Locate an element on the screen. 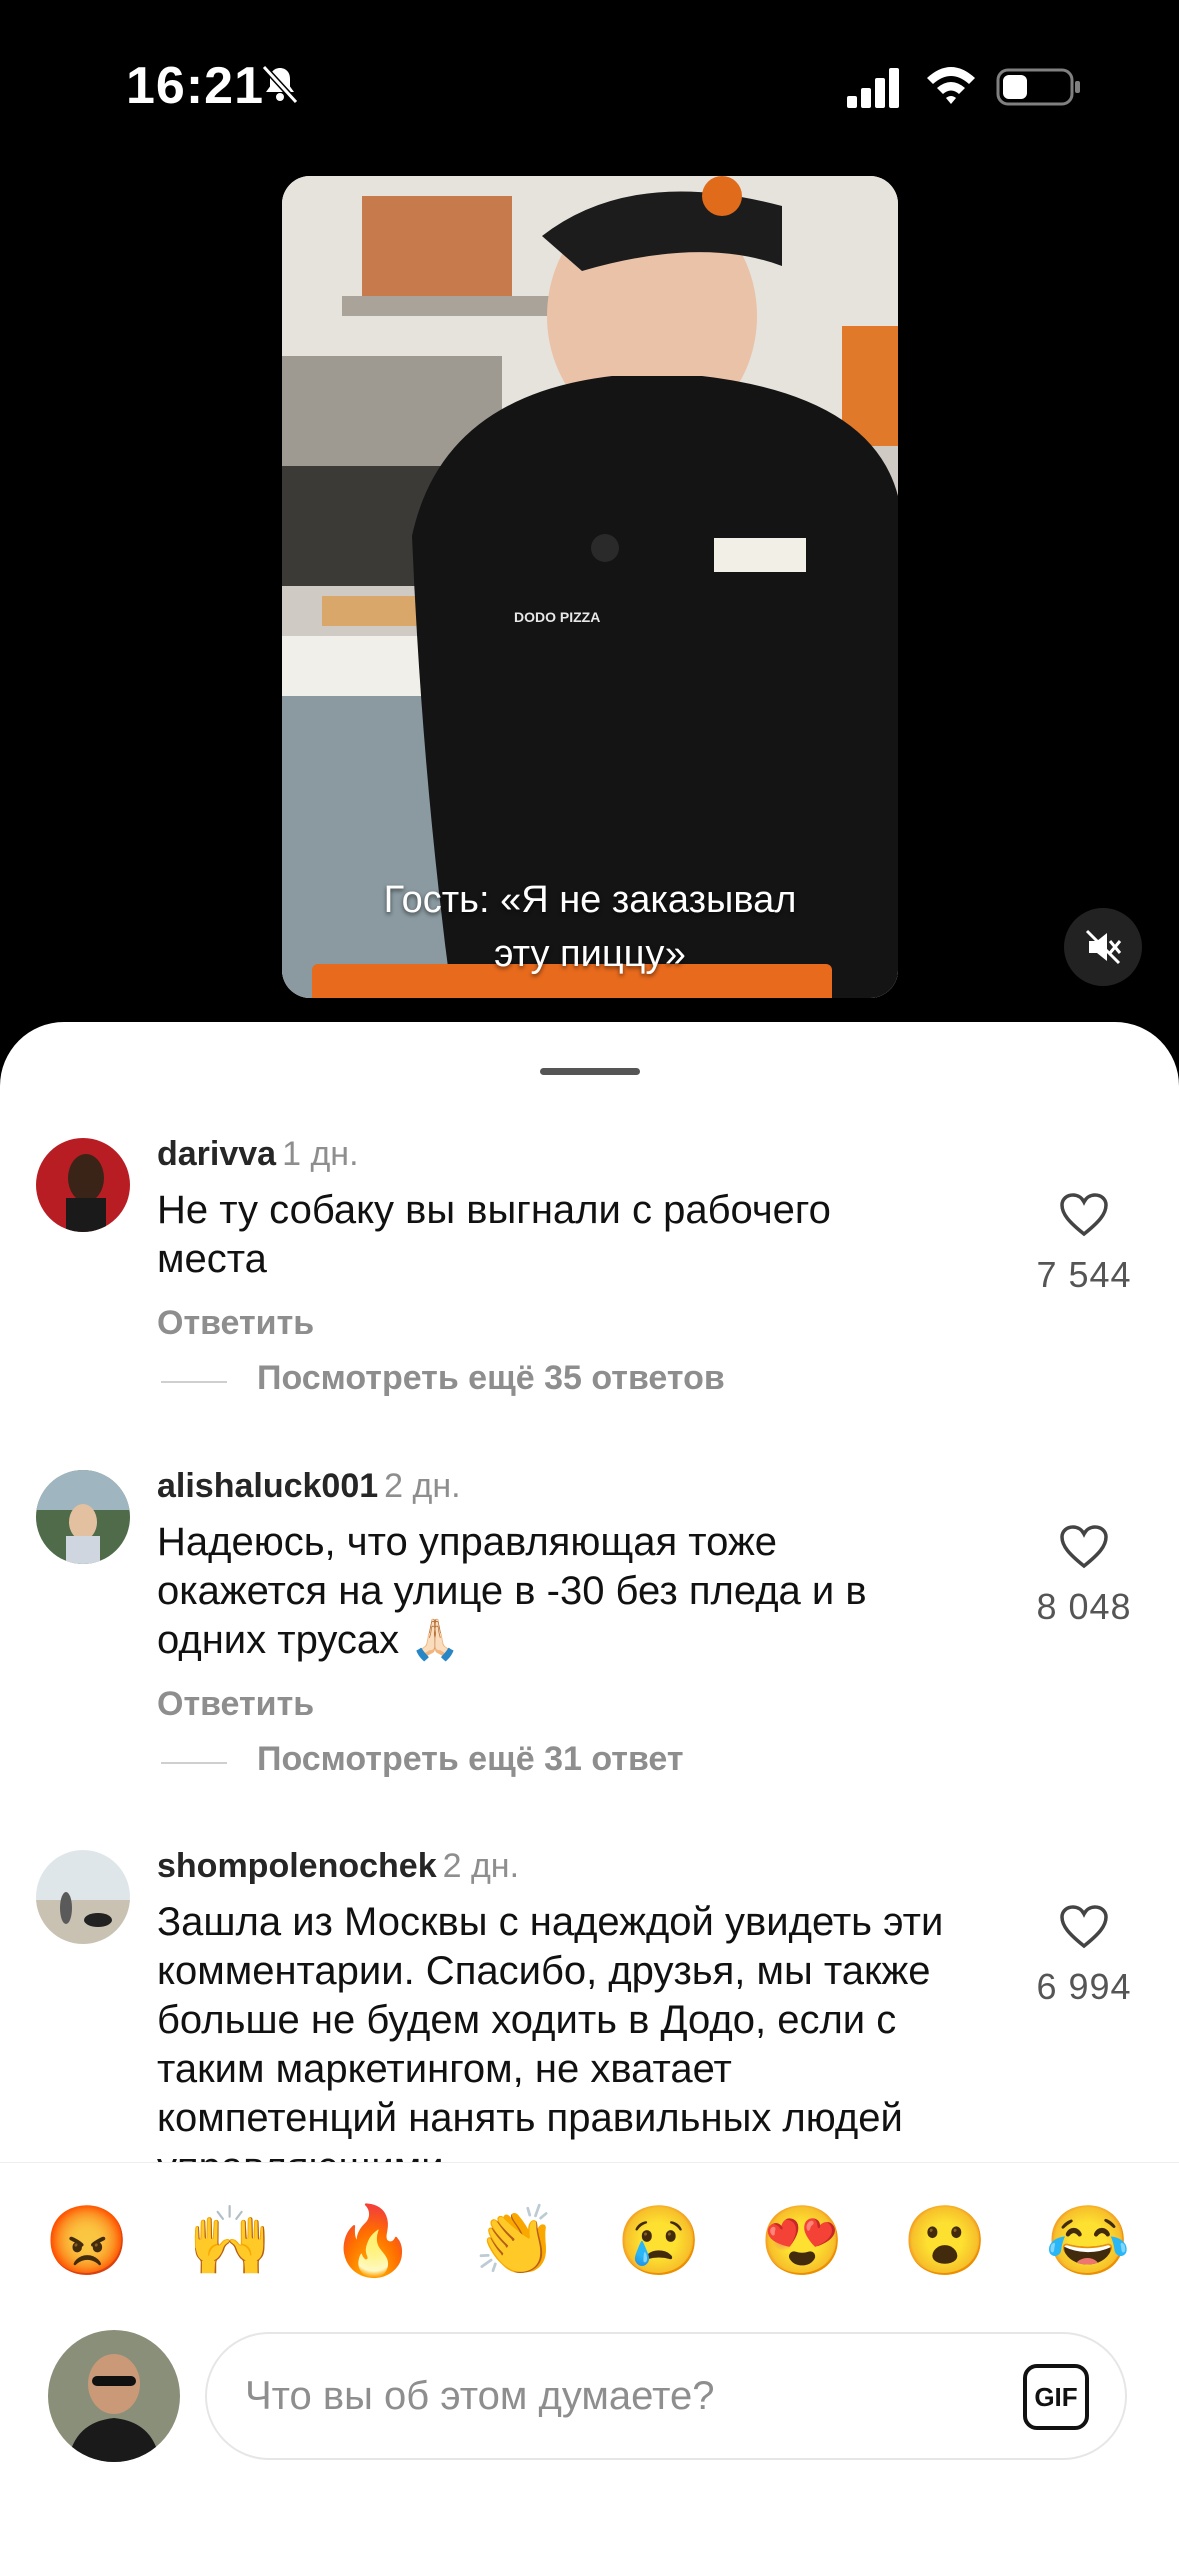 The height and width of the screenshot is (2556, 1179). like-group: 8 048 is located at coordinates (1084, 1576).